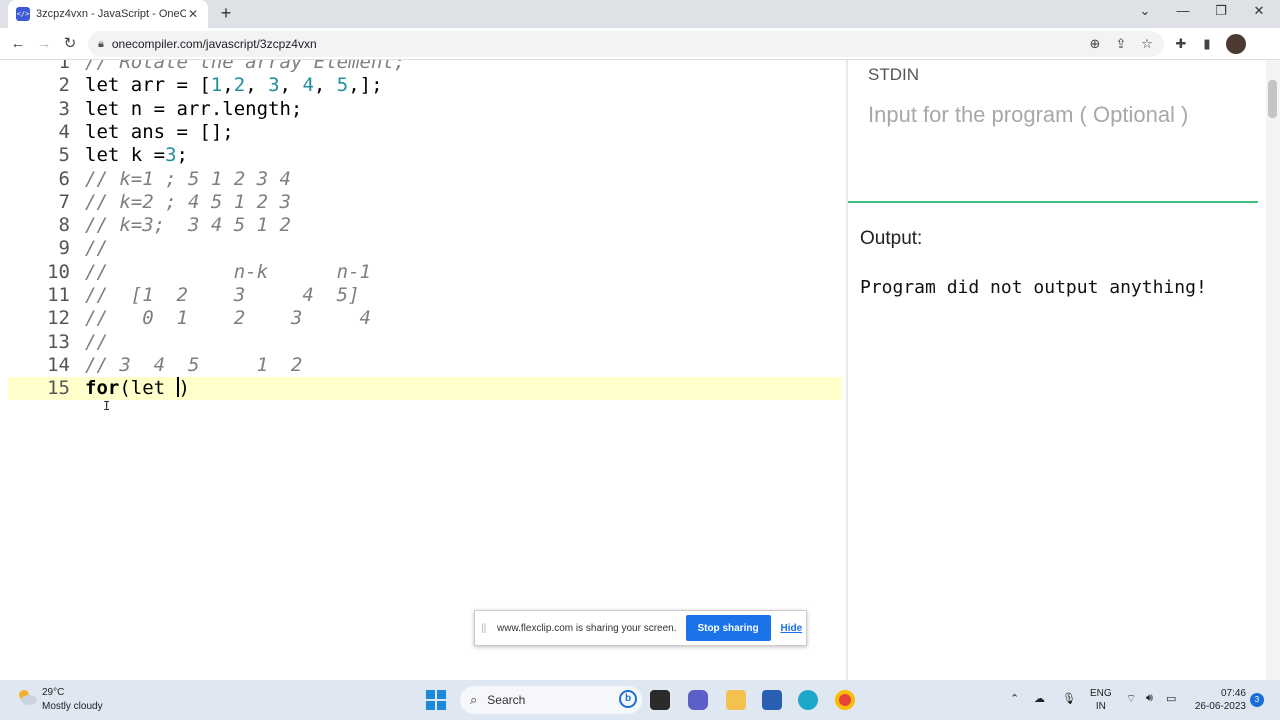 This screenshot has height=720, width=1280. I want to click on hide-link: Hide, so click(792, 628).